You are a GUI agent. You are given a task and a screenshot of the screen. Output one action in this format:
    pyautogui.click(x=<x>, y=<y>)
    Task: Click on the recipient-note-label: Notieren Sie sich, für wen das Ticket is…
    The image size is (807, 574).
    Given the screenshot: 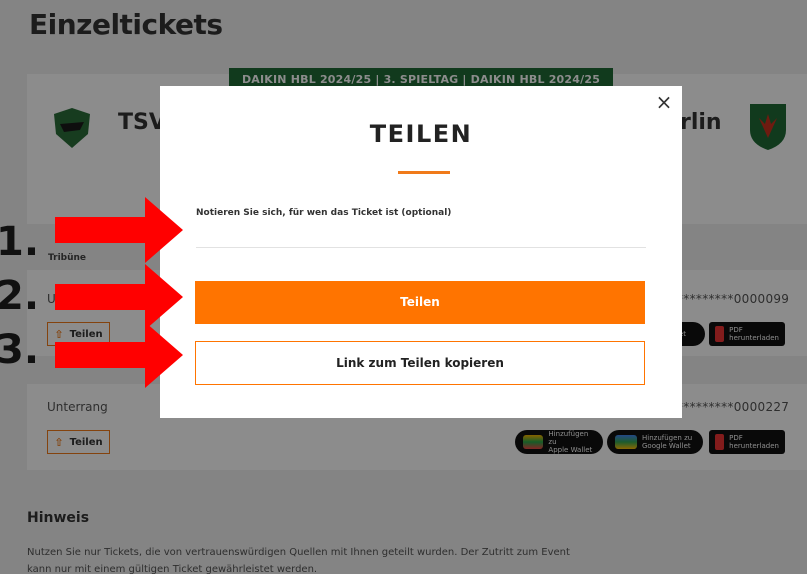 What is the action you would take?
    pyautogui.click(x=324, y=213)
    